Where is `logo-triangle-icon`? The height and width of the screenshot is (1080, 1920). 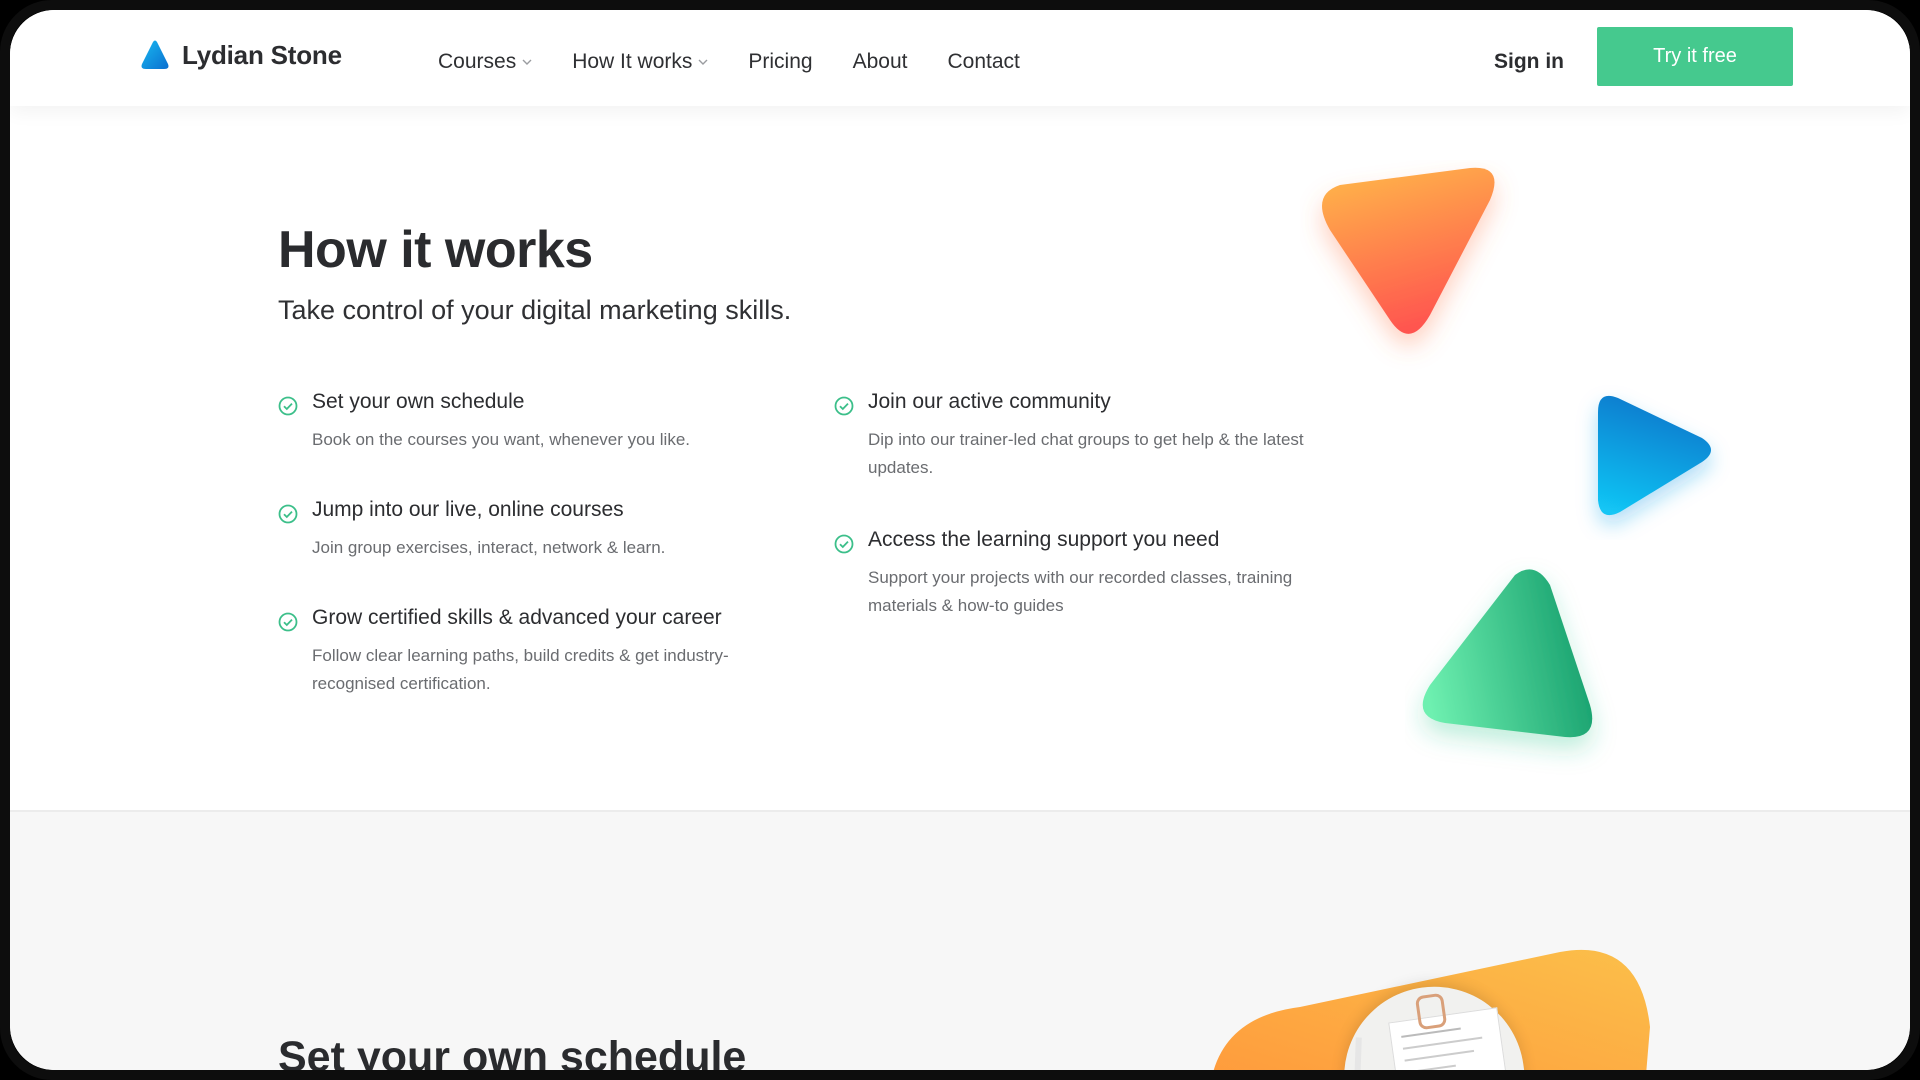 logo-triangle-icon is located at coordinates (155, 54).